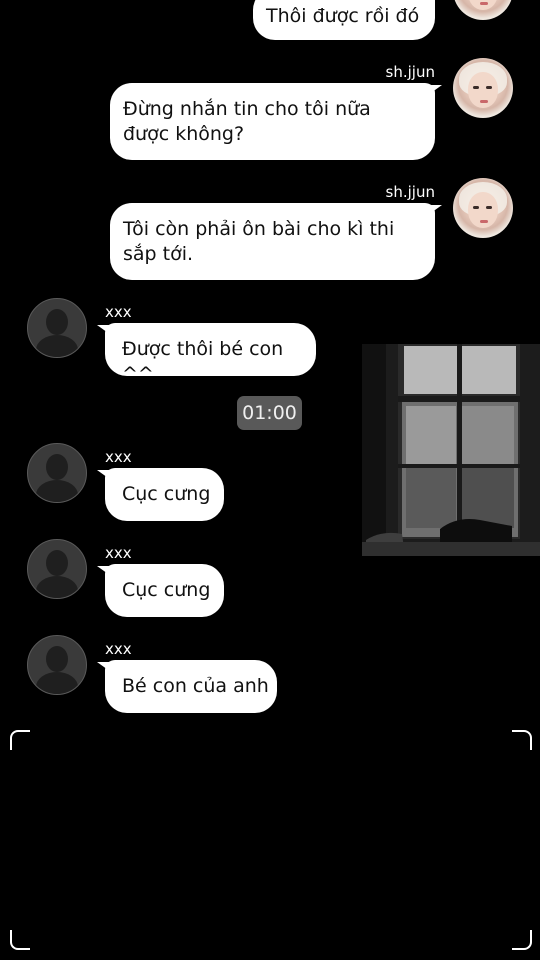 The height and width of the screenshot is (960, 540). I want to click on message-bubble-self: Đừng nhắn tin cho tôi nữa được không?, so click(272, 121).